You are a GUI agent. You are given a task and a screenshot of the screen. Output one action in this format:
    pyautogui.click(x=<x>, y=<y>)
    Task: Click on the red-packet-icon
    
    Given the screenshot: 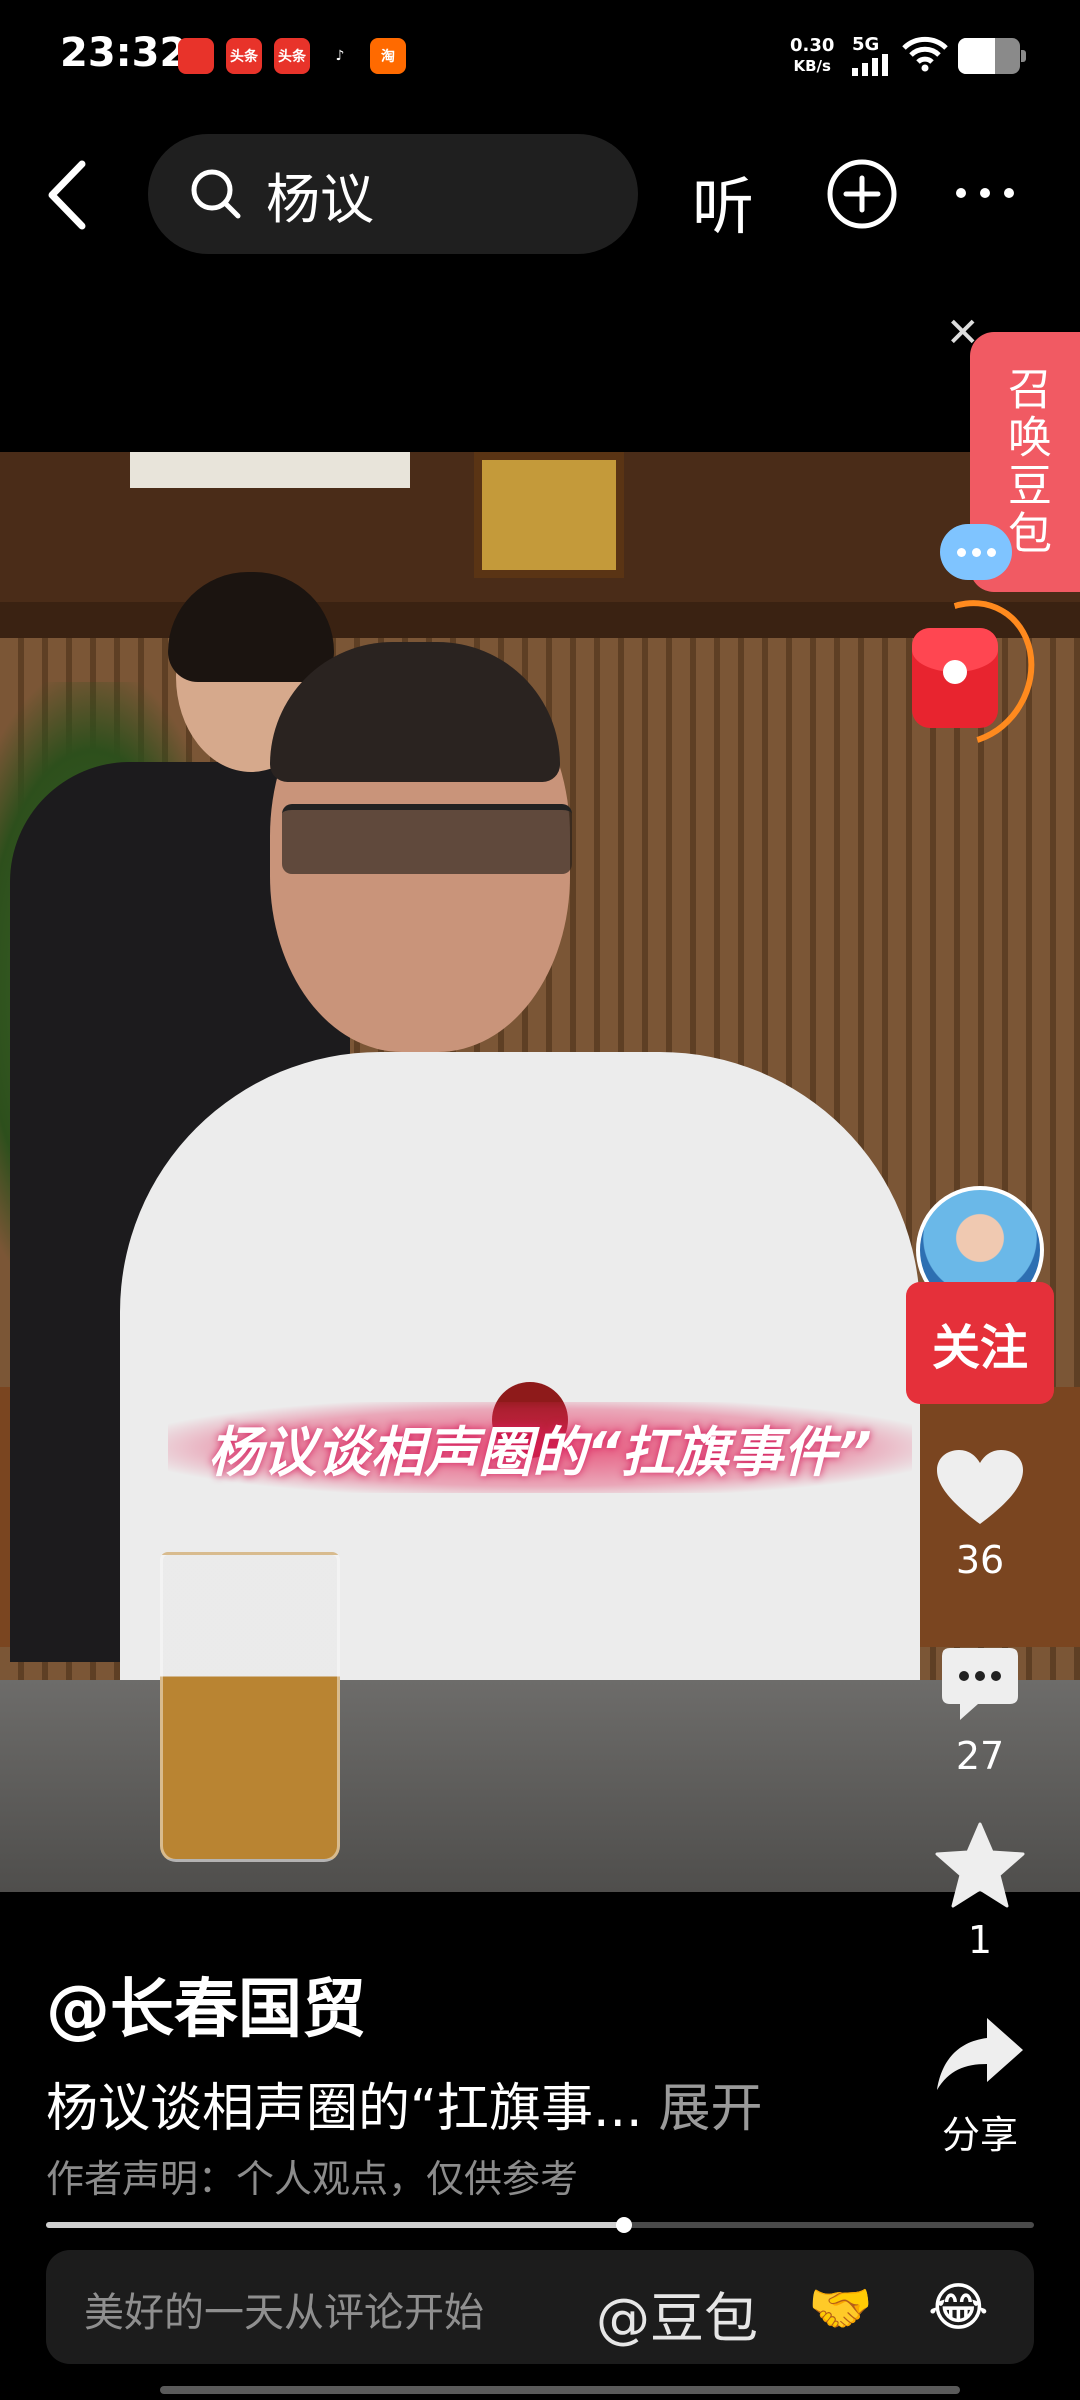 What is the action you would take?
    pyautogui.click(x=955, y=678)
    